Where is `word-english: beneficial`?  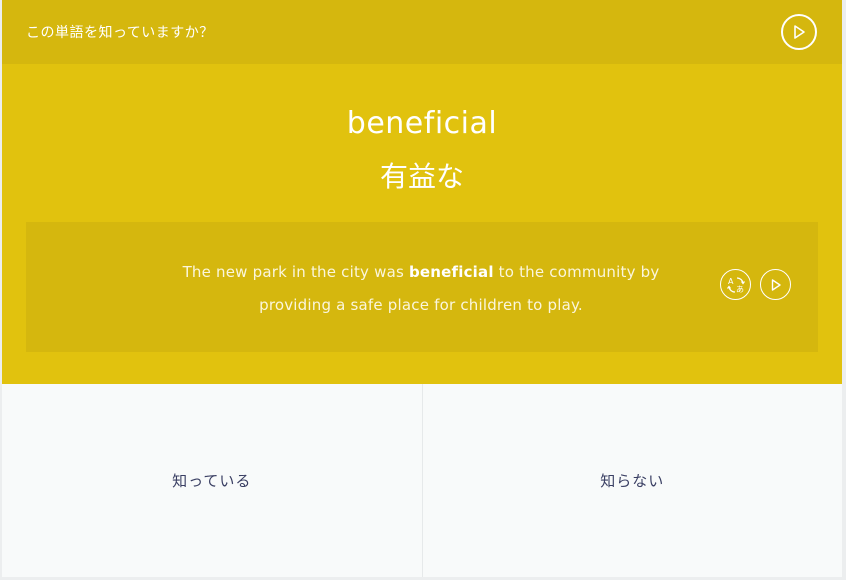
word-english: beneficial is located at coordinates (422, 123).